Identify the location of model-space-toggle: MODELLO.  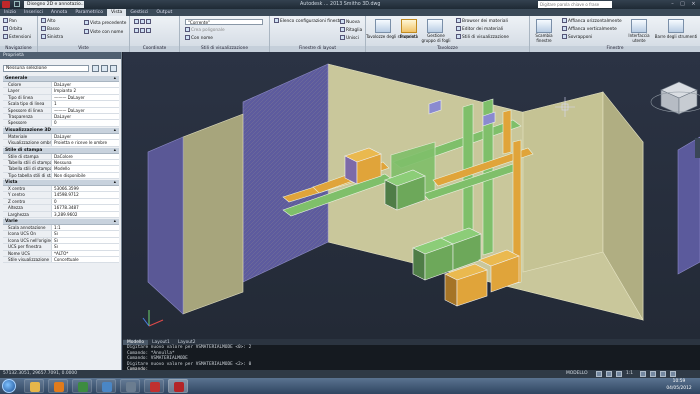
(577, 374).